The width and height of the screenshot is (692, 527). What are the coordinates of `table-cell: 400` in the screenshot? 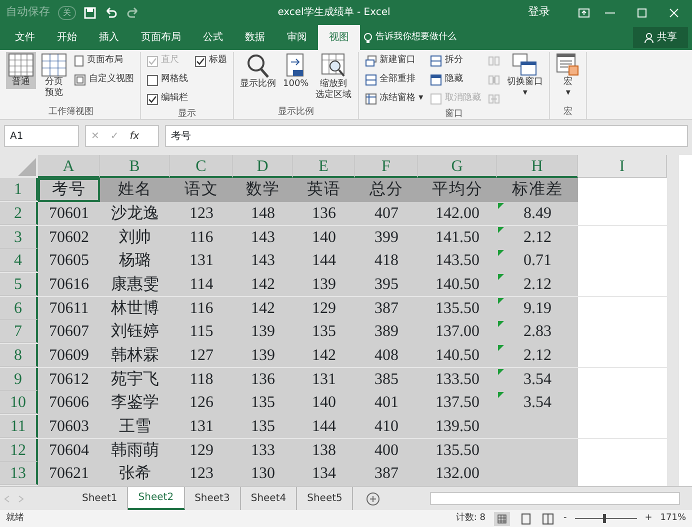 It's located at (386, 450).